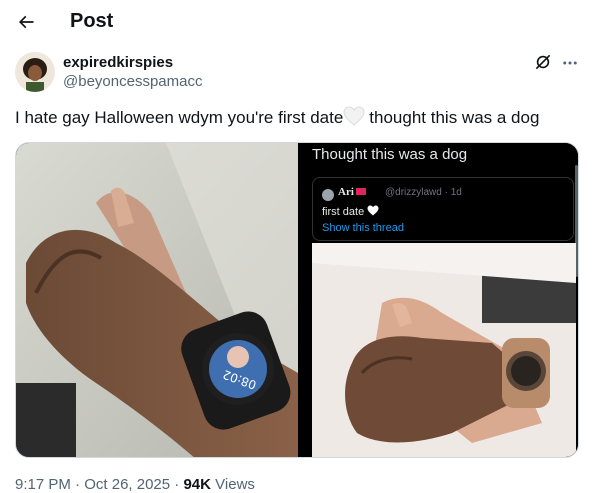 The image size is (594, 493). I want to click on tweet-text-after: thought this was a dog, so click(454, 117).